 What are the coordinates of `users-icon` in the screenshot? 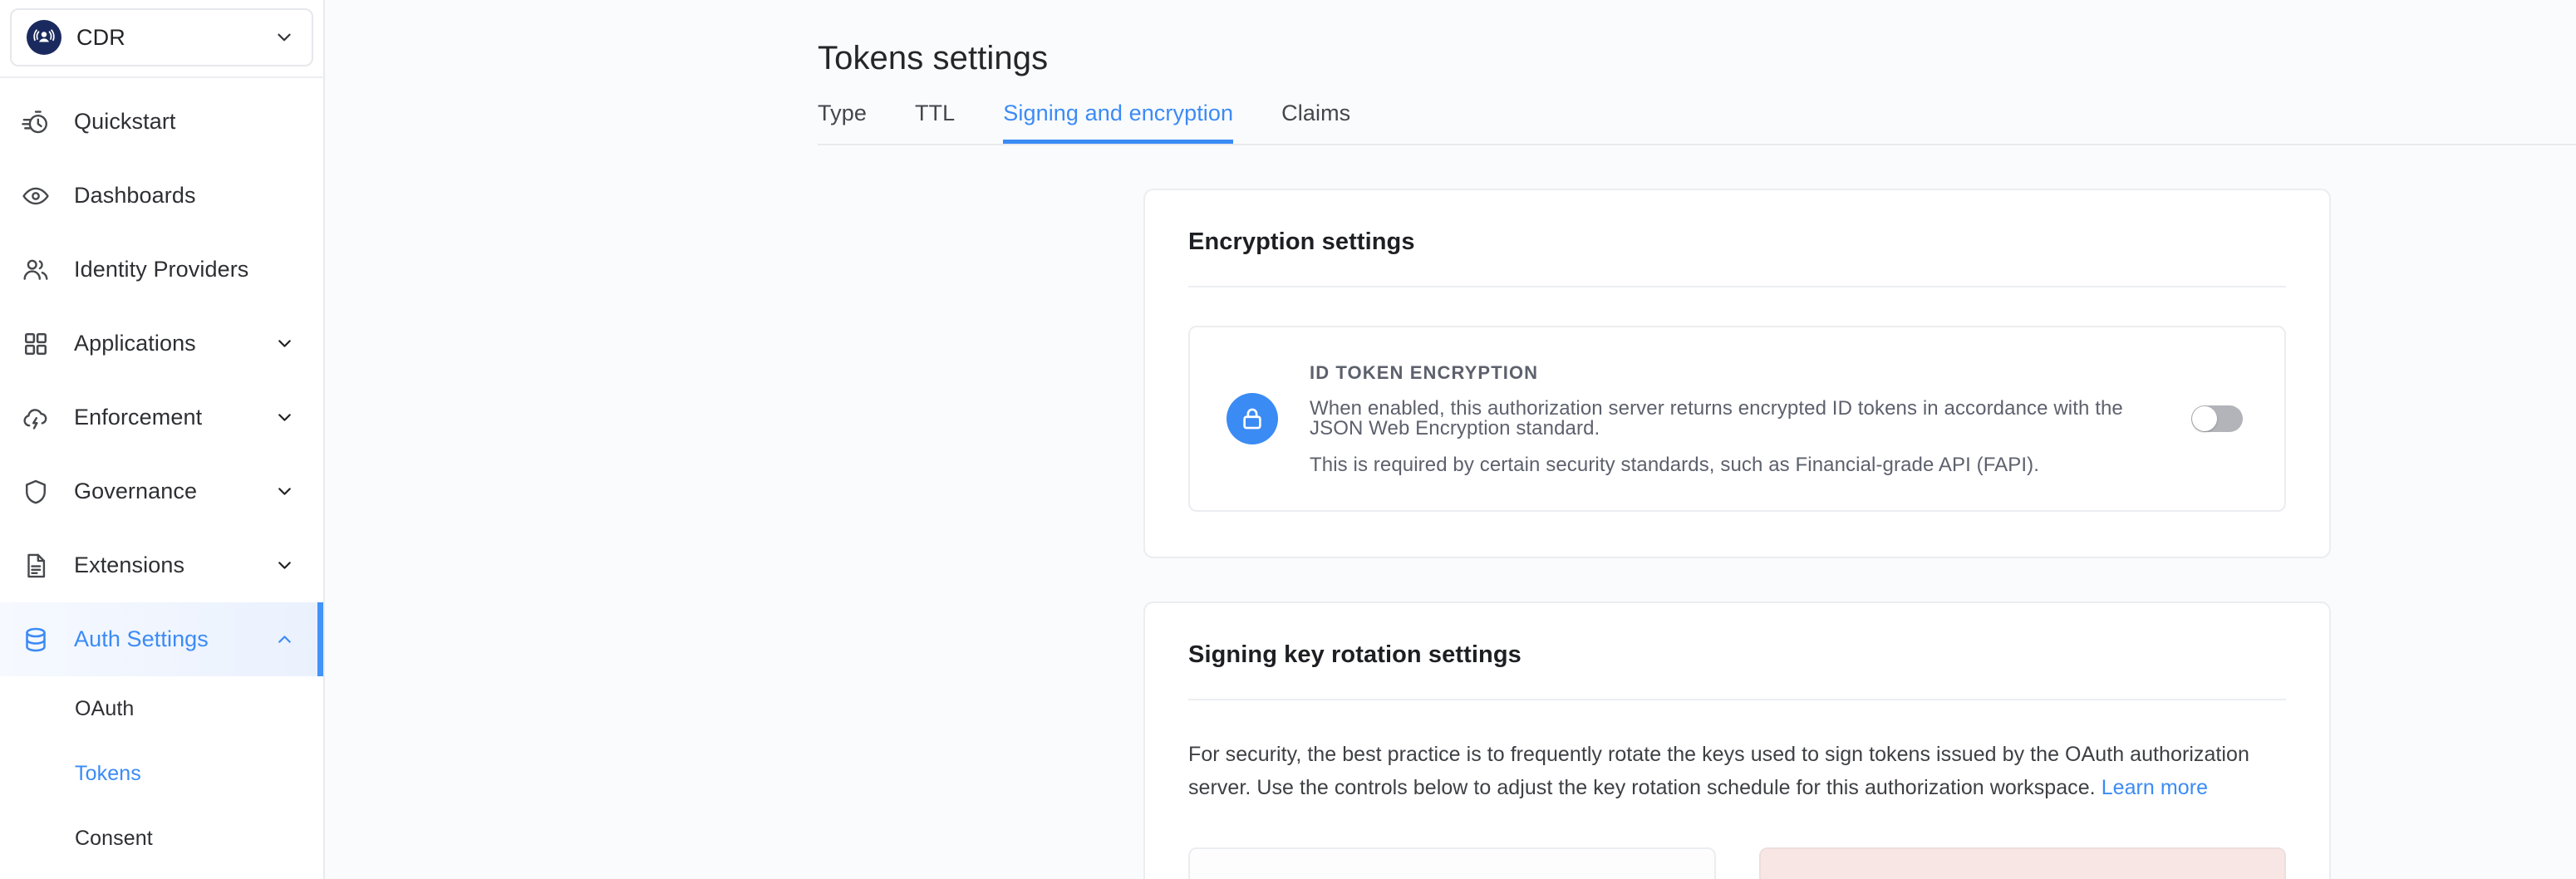 It's located at (35, 270).